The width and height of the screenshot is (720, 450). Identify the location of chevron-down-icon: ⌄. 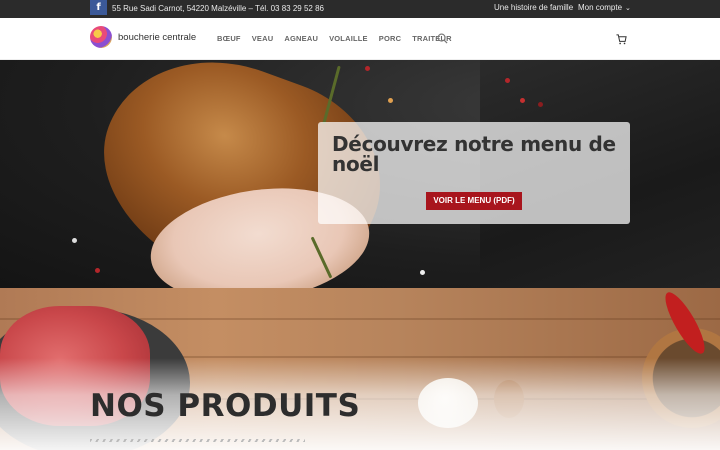
(628, 8).